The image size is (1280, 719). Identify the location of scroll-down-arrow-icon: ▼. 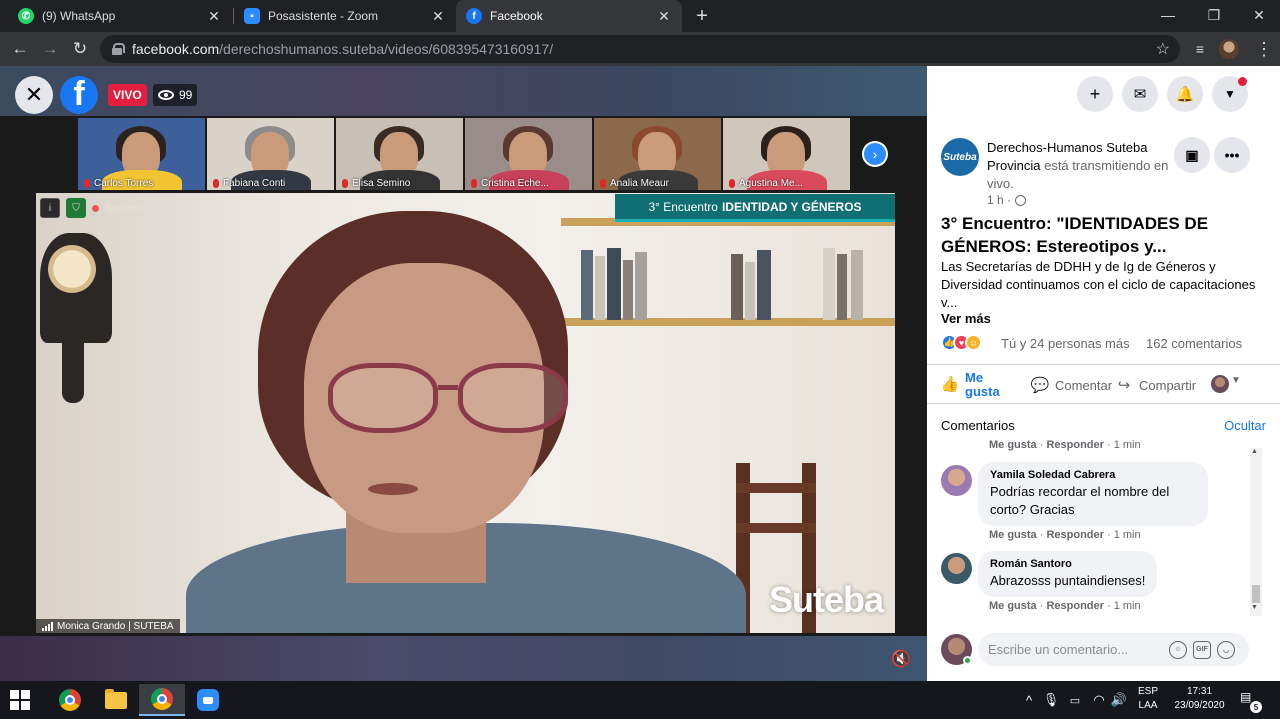
(1254, 607).